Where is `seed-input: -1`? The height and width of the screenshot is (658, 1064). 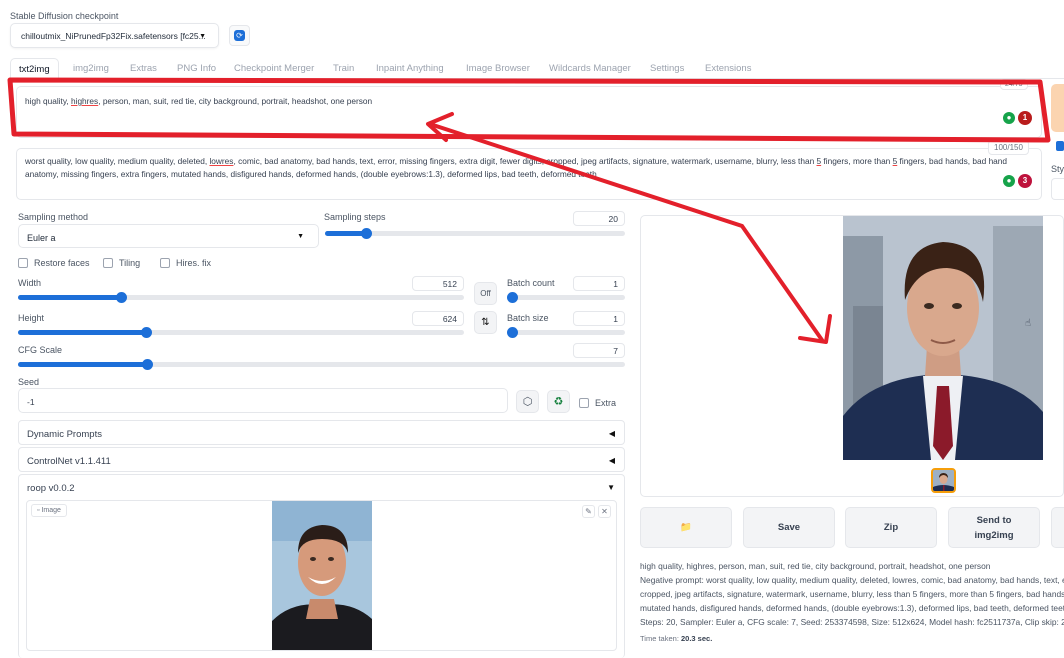 seed-input: -1 is located at coordinates (263, 400).